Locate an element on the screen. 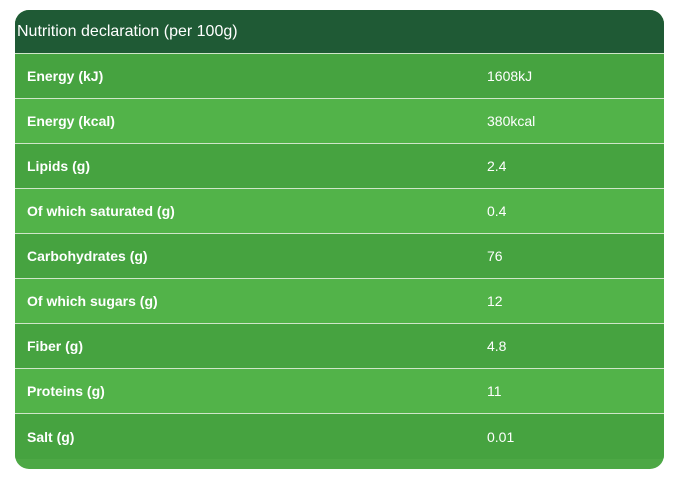  row-value: 11 is located at coordinates (494, 391).